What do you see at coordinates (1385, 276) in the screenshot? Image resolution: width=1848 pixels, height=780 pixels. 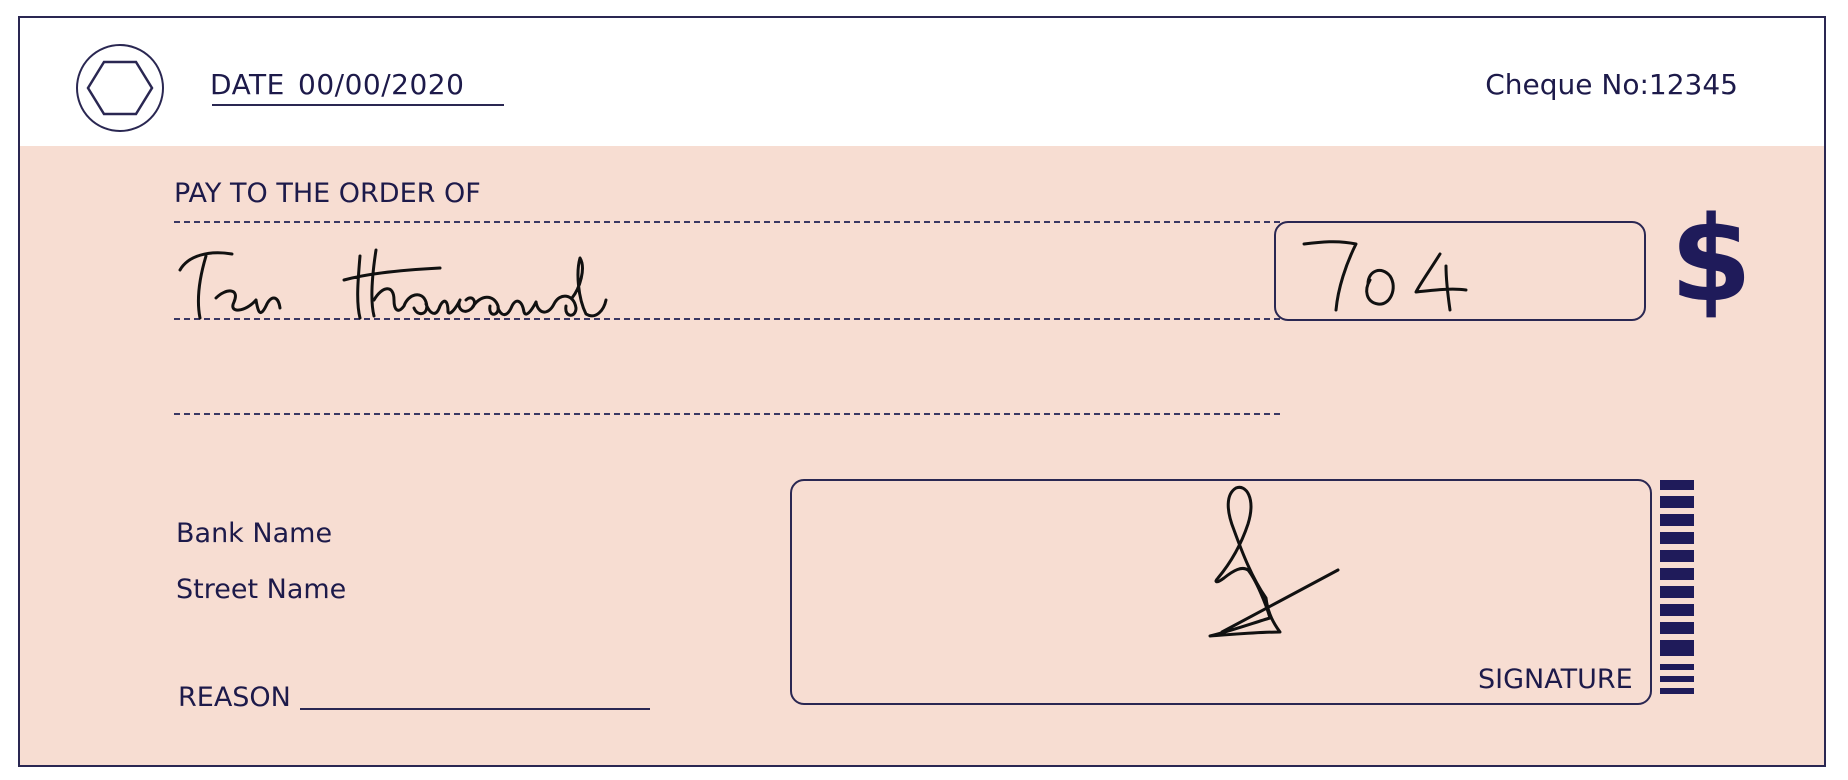 I see `handwritten-amount-figure` at bounding box center [1385, 276].